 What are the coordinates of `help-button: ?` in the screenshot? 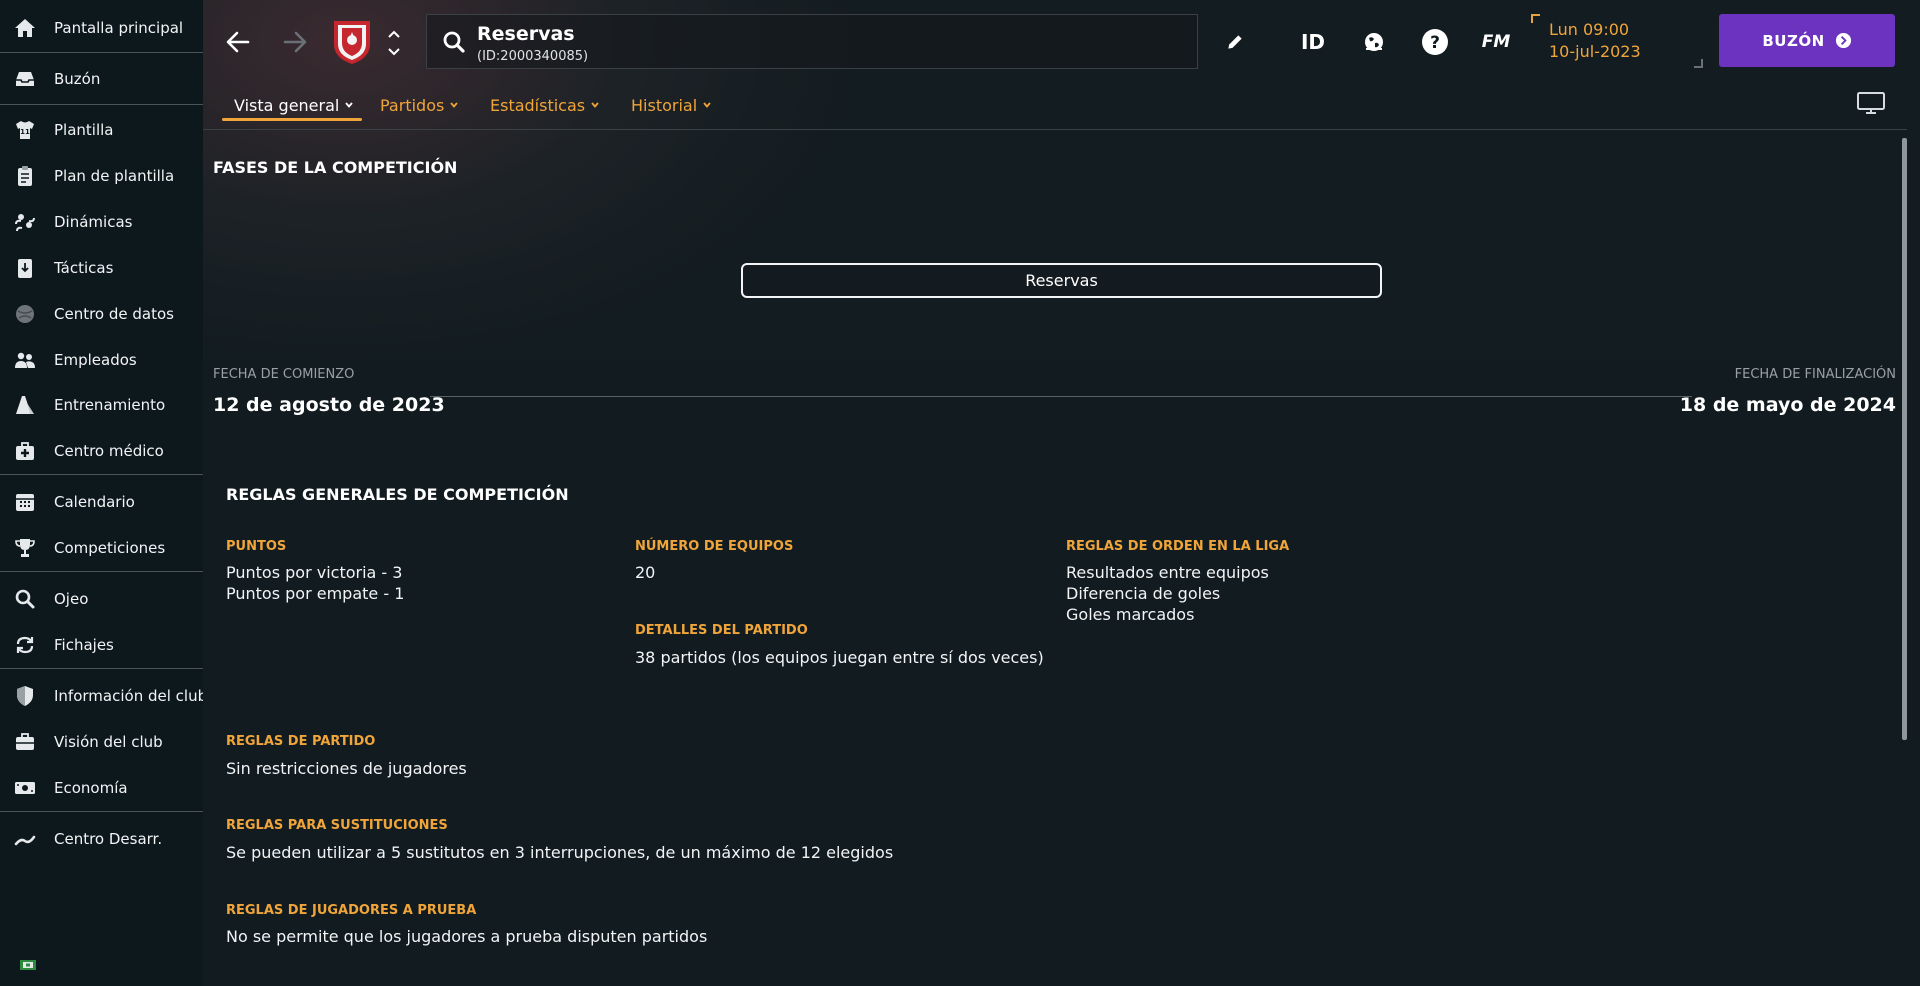 It's located at (1435, 42).